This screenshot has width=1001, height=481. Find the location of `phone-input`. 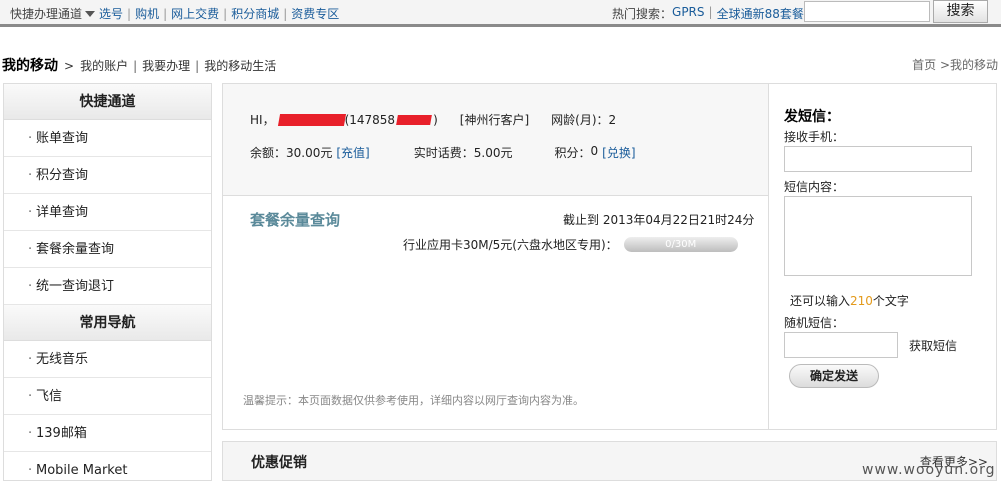

phone-input is located at coordinates (878, 159).